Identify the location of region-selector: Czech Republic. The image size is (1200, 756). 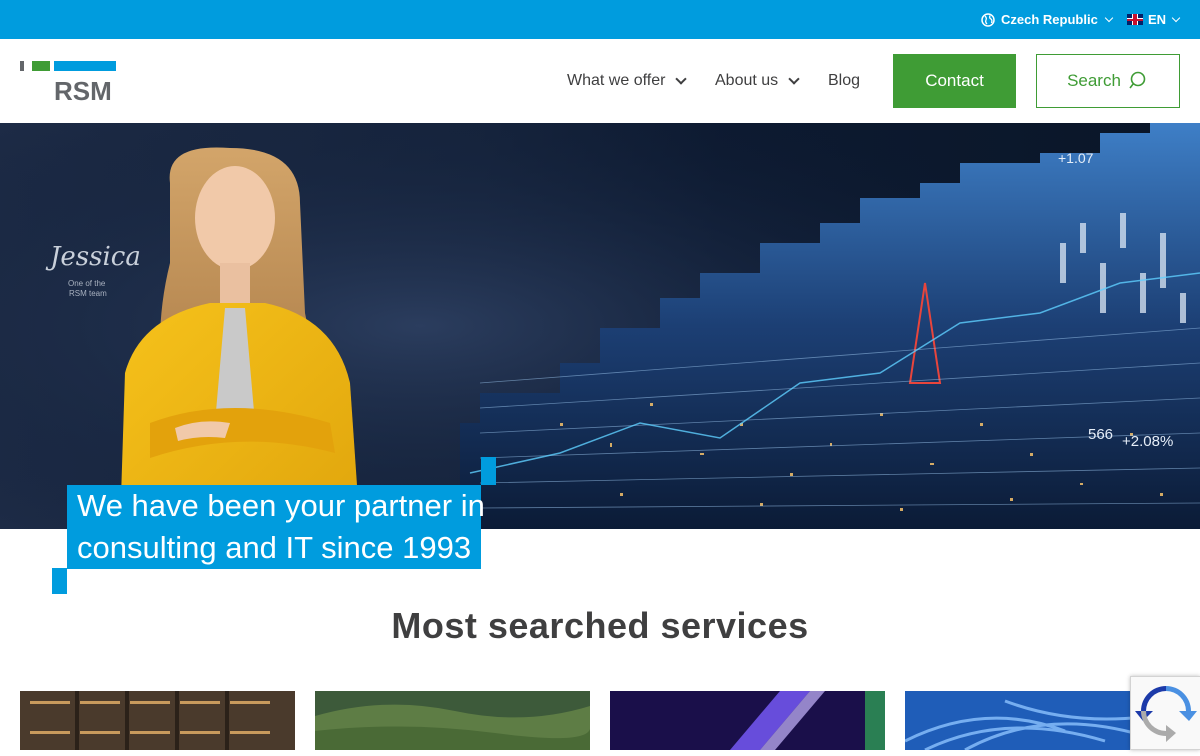
(1047, 19).